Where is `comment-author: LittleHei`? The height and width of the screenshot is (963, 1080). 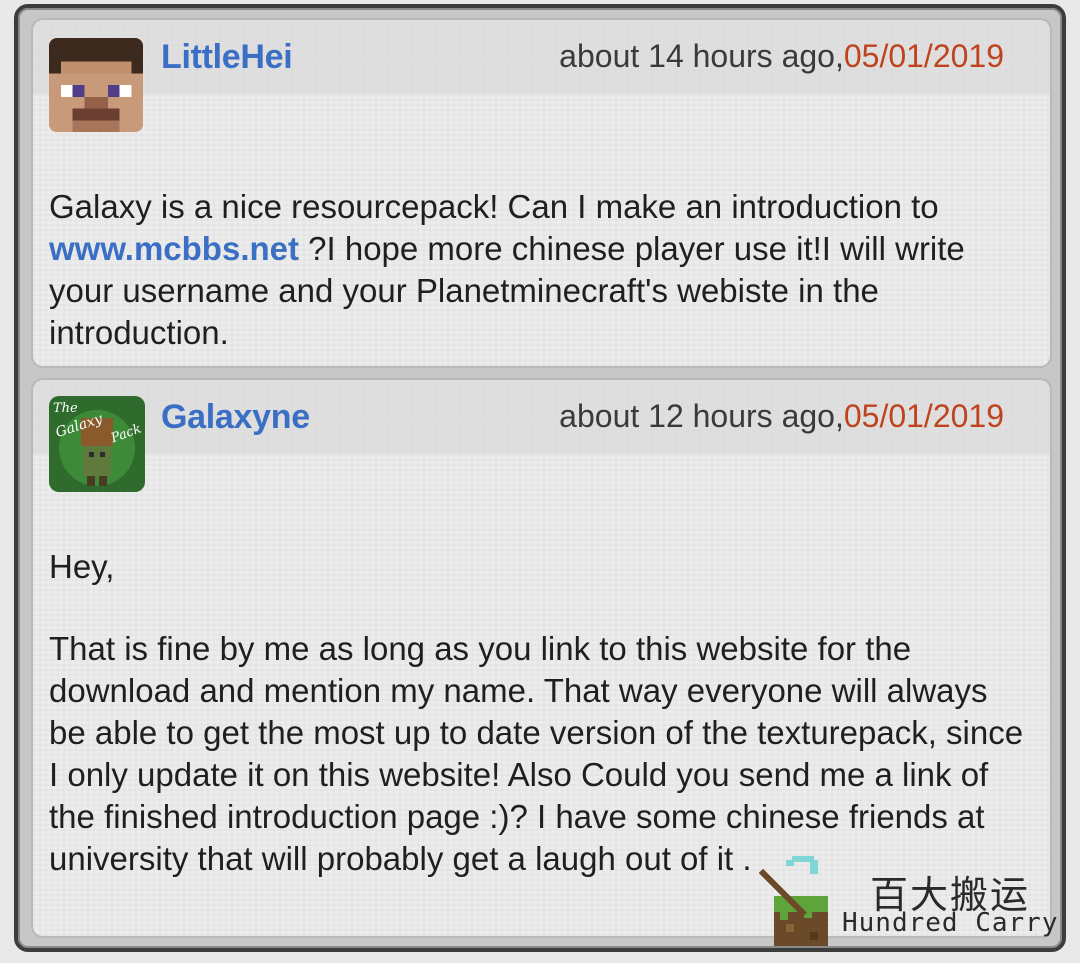 comment-author: LittleHei is located at coordinates (227, 57).